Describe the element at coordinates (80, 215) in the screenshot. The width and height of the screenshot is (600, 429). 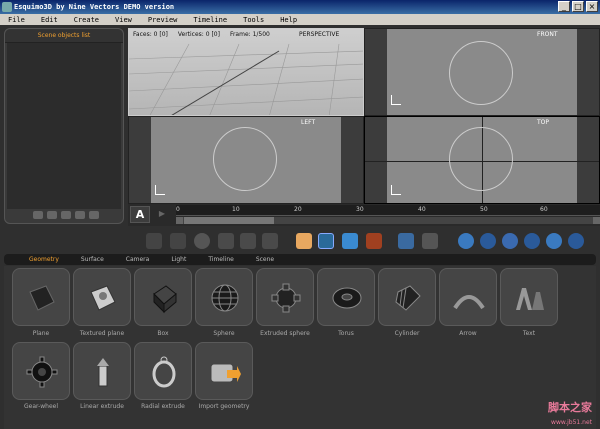
I see `copy-icon` at that location.